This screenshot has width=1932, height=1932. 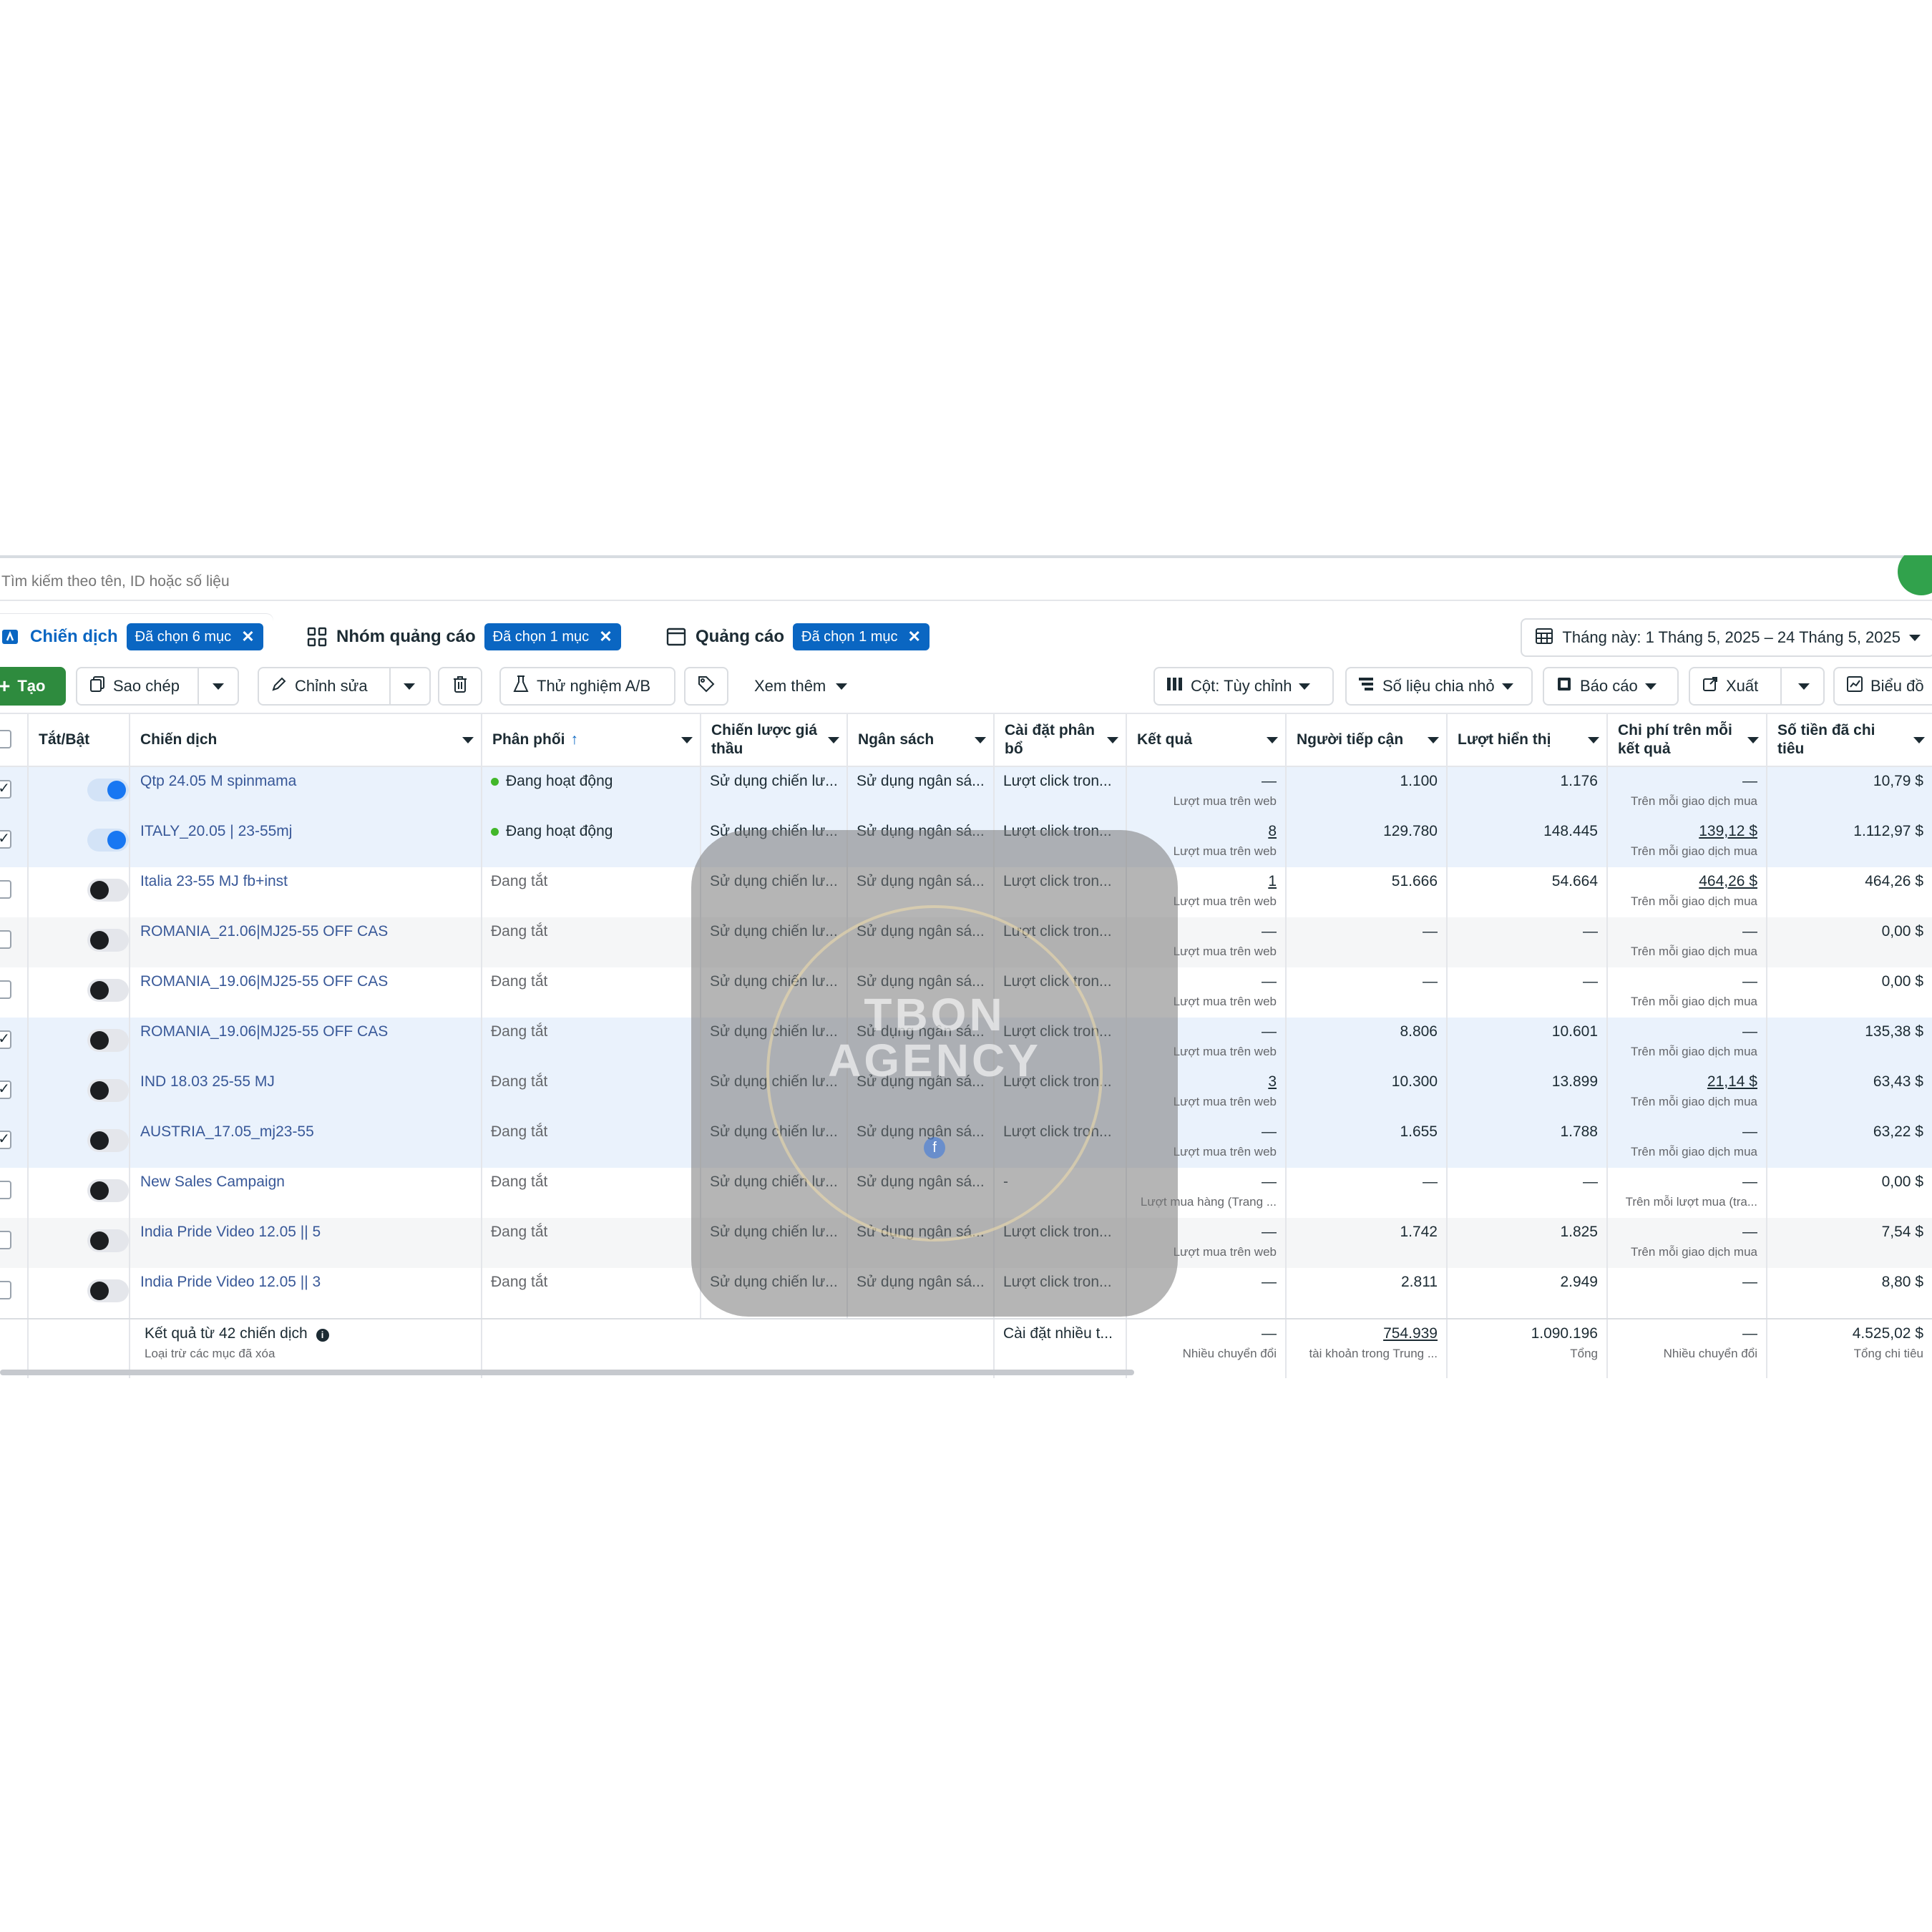 I want to click on header-bid-strategy: Chiến lược giá thầu, so click(x=774, y=740).